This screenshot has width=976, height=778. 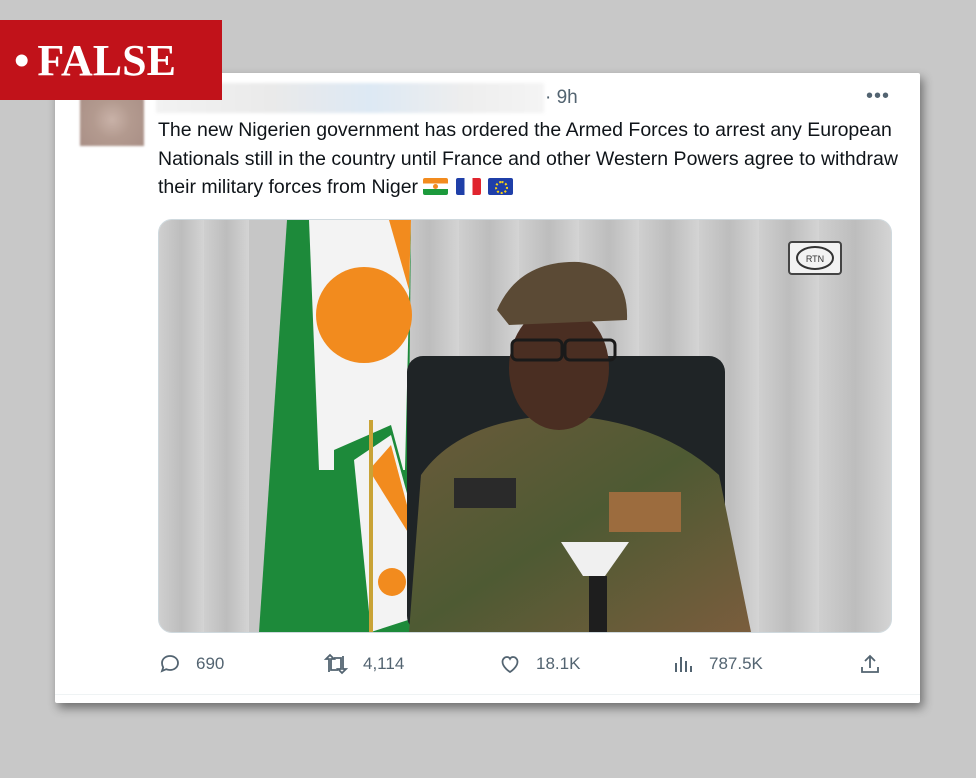 I want to click on share-icon, so click(x=870, y=663).